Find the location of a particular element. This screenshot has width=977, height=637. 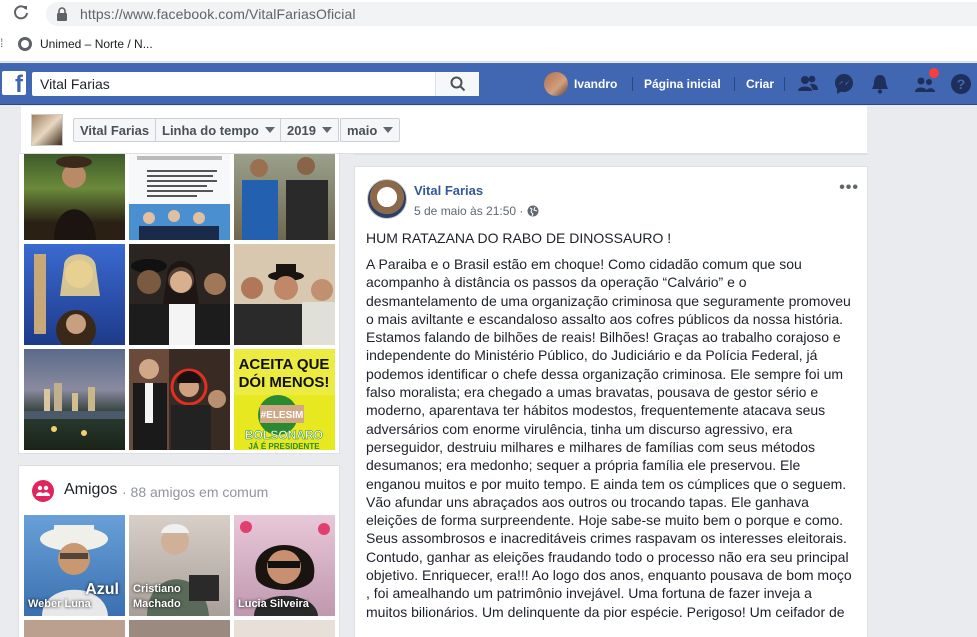

mutual-friends-count: · 88 amigos em comum is located at coordinates (195, 492).